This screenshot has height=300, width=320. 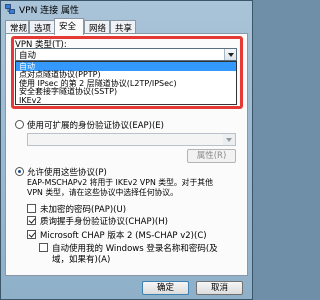 What do you see at coordinates (104, 222) in the screenshot?
I see `chap-label: 质询握手身份验证协议(CHAP)(H)` at bounding box center [104, 222].